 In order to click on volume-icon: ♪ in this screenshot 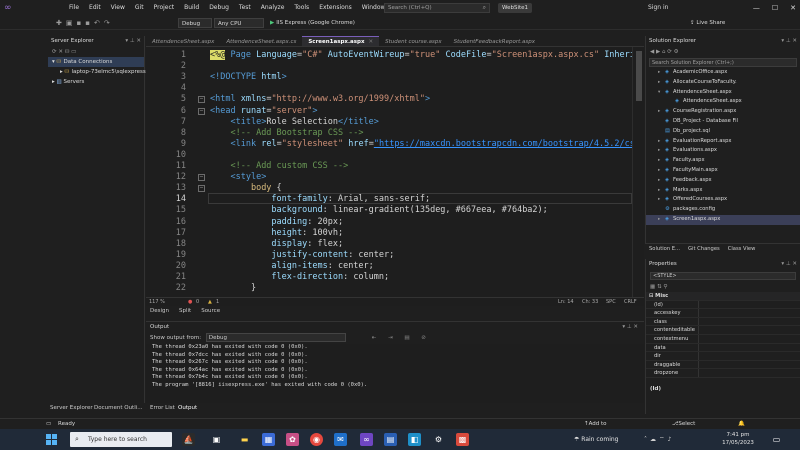, I will do `click(671, 439)`.